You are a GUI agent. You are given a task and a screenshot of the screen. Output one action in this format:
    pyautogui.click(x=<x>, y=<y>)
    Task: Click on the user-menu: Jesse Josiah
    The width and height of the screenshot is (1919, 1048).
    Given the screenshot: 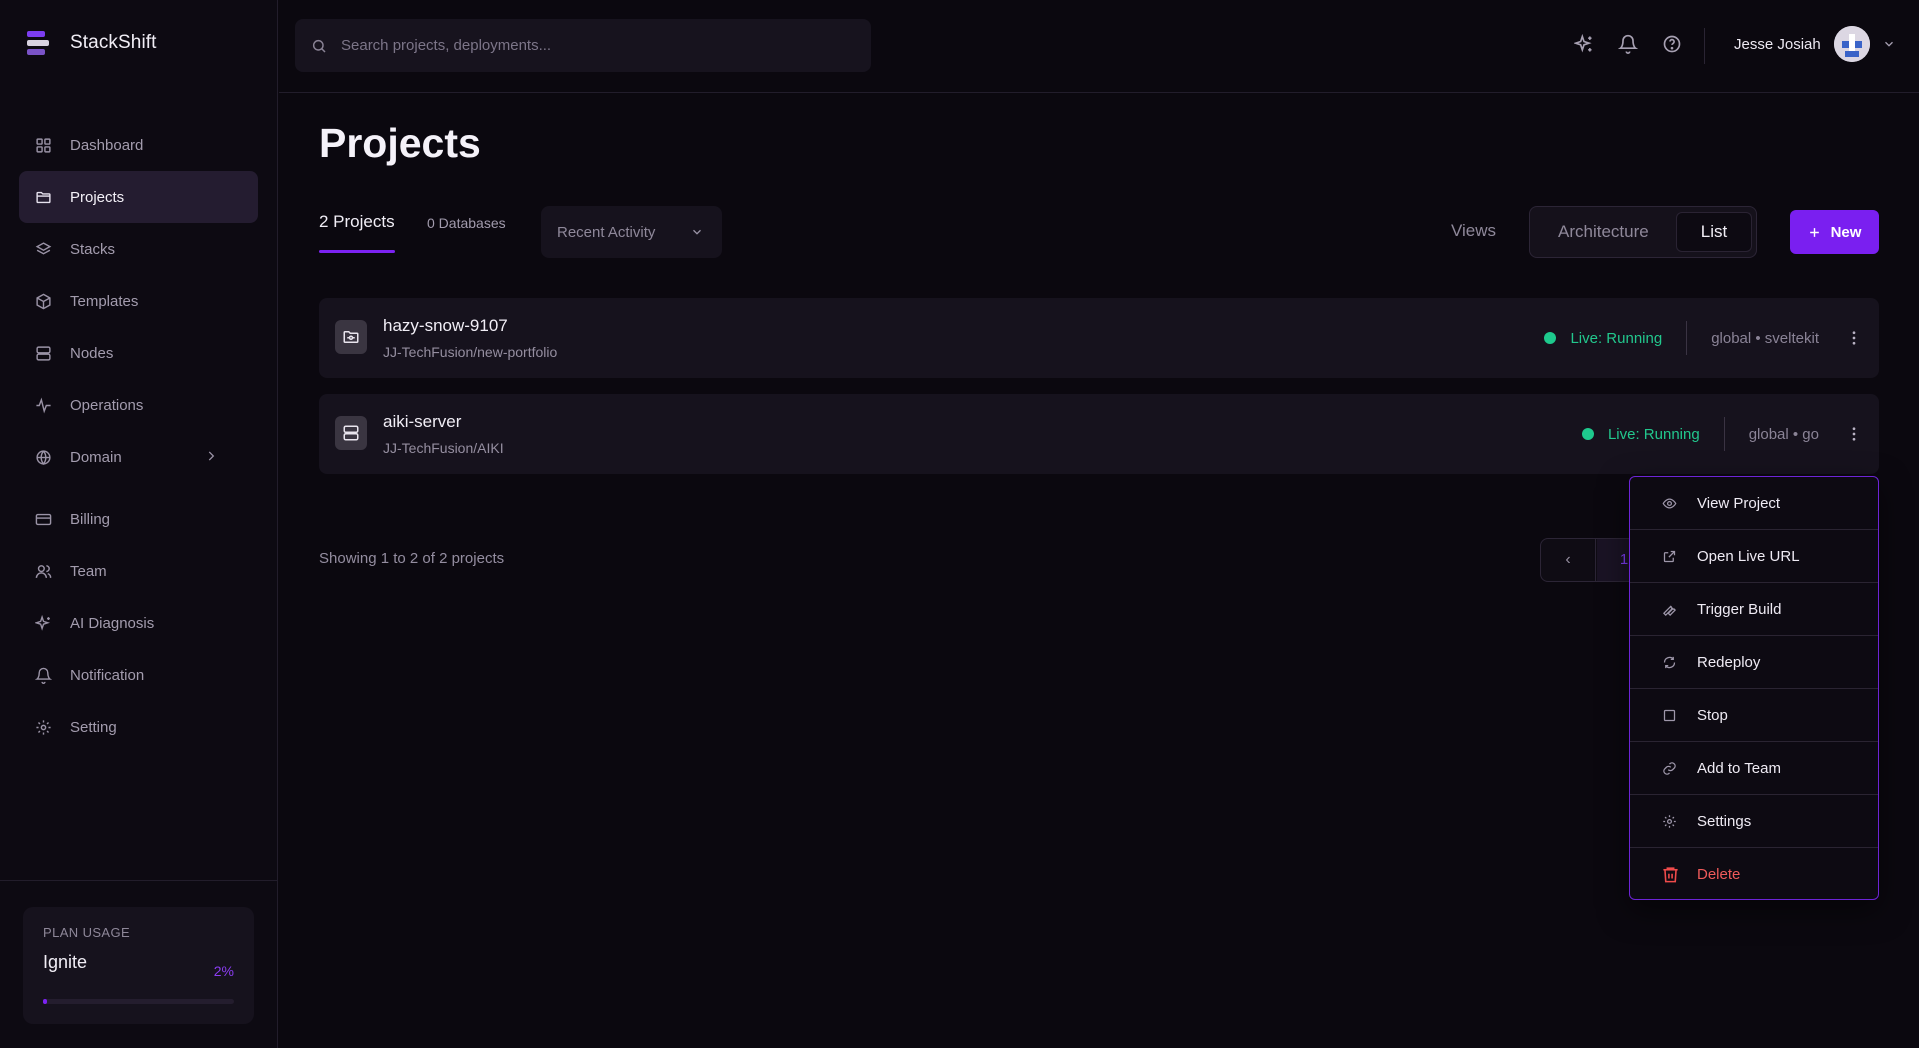 What is the action you would take?
    pyautogui.click(x=1815, y=44)
    